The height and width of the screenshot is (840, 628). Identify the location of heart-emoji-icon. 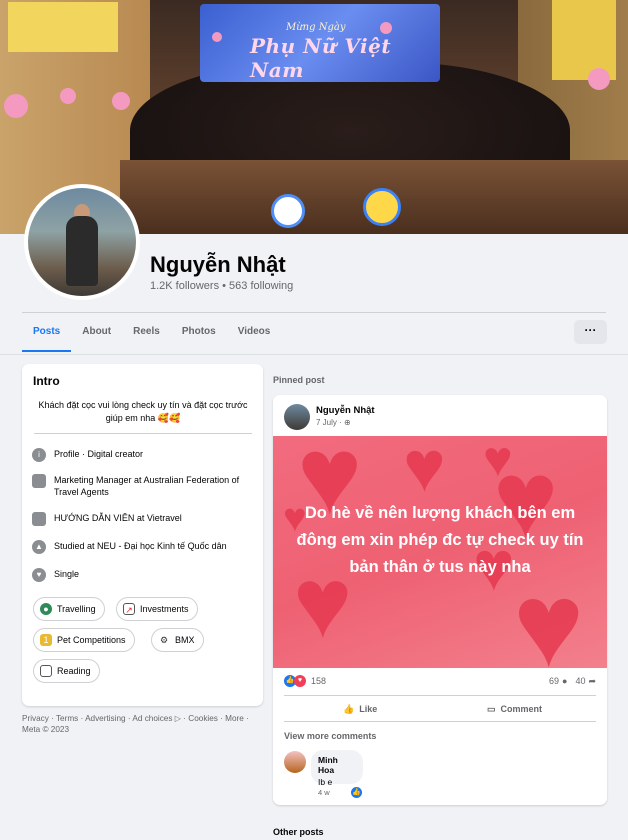
(288, 211).